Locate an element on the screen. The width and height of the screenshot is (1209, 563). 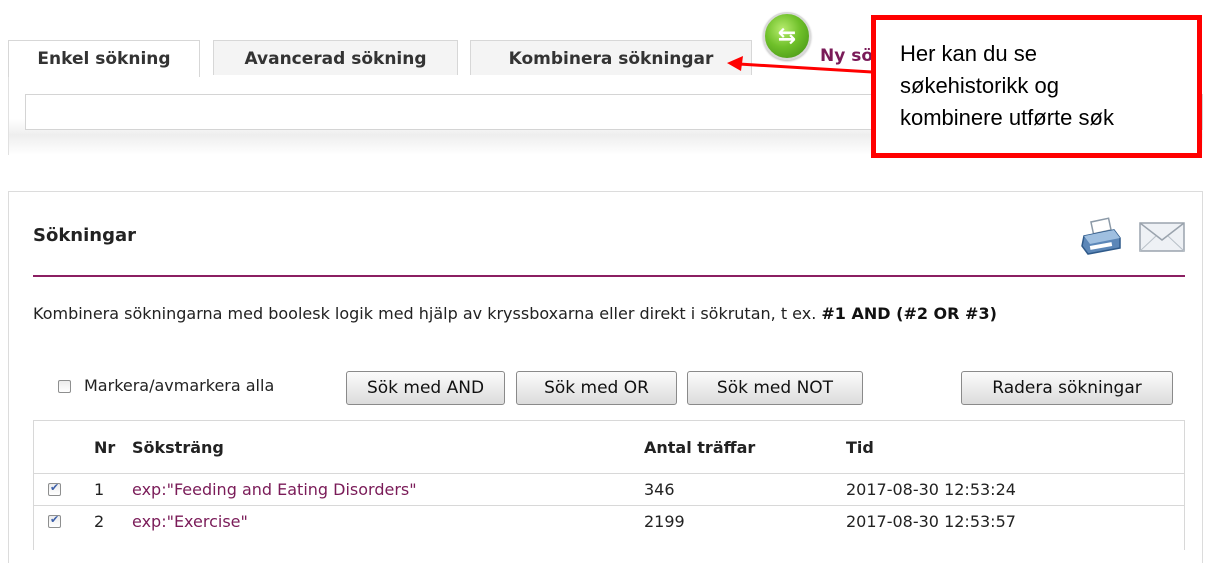
search-and-button: Sök med AND is located at coordinates (425, 388).